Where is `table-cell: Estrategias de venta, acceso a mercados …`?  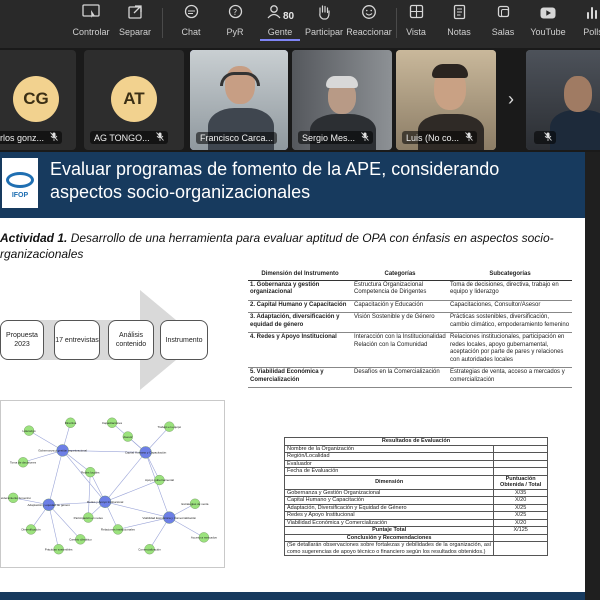
table-cell: Estrategias de venta, acceso a mercados … is located at coordinates (510, 377).